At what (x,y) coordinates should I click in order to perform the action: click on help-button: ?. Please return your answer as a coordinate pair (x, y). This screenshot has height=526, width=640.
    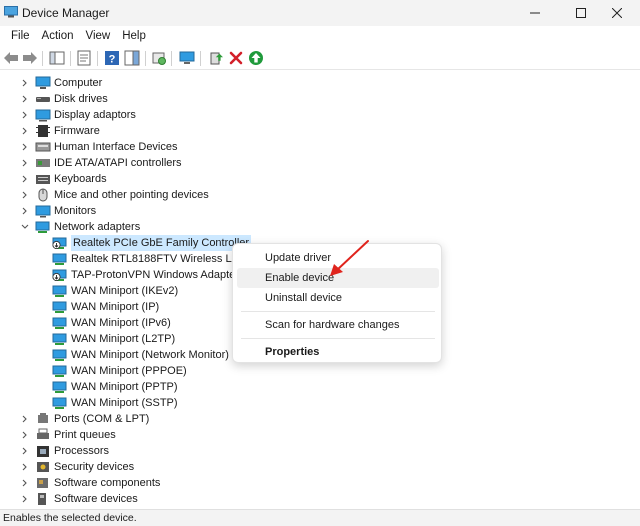
    Looking at the image, I should click on (112, 58).